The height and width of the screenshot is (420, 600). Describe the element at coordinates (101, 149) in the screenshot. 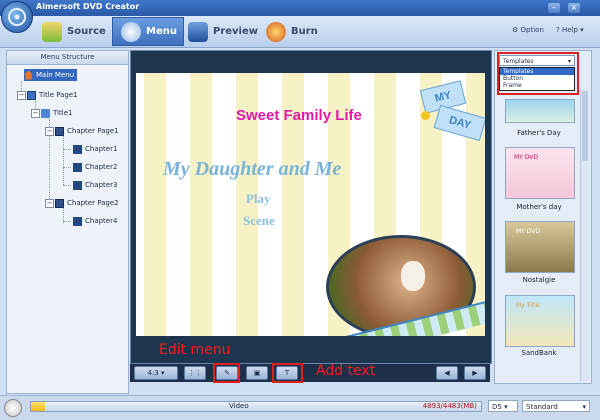

I see `tree-item-label: Chapter1` at that location.